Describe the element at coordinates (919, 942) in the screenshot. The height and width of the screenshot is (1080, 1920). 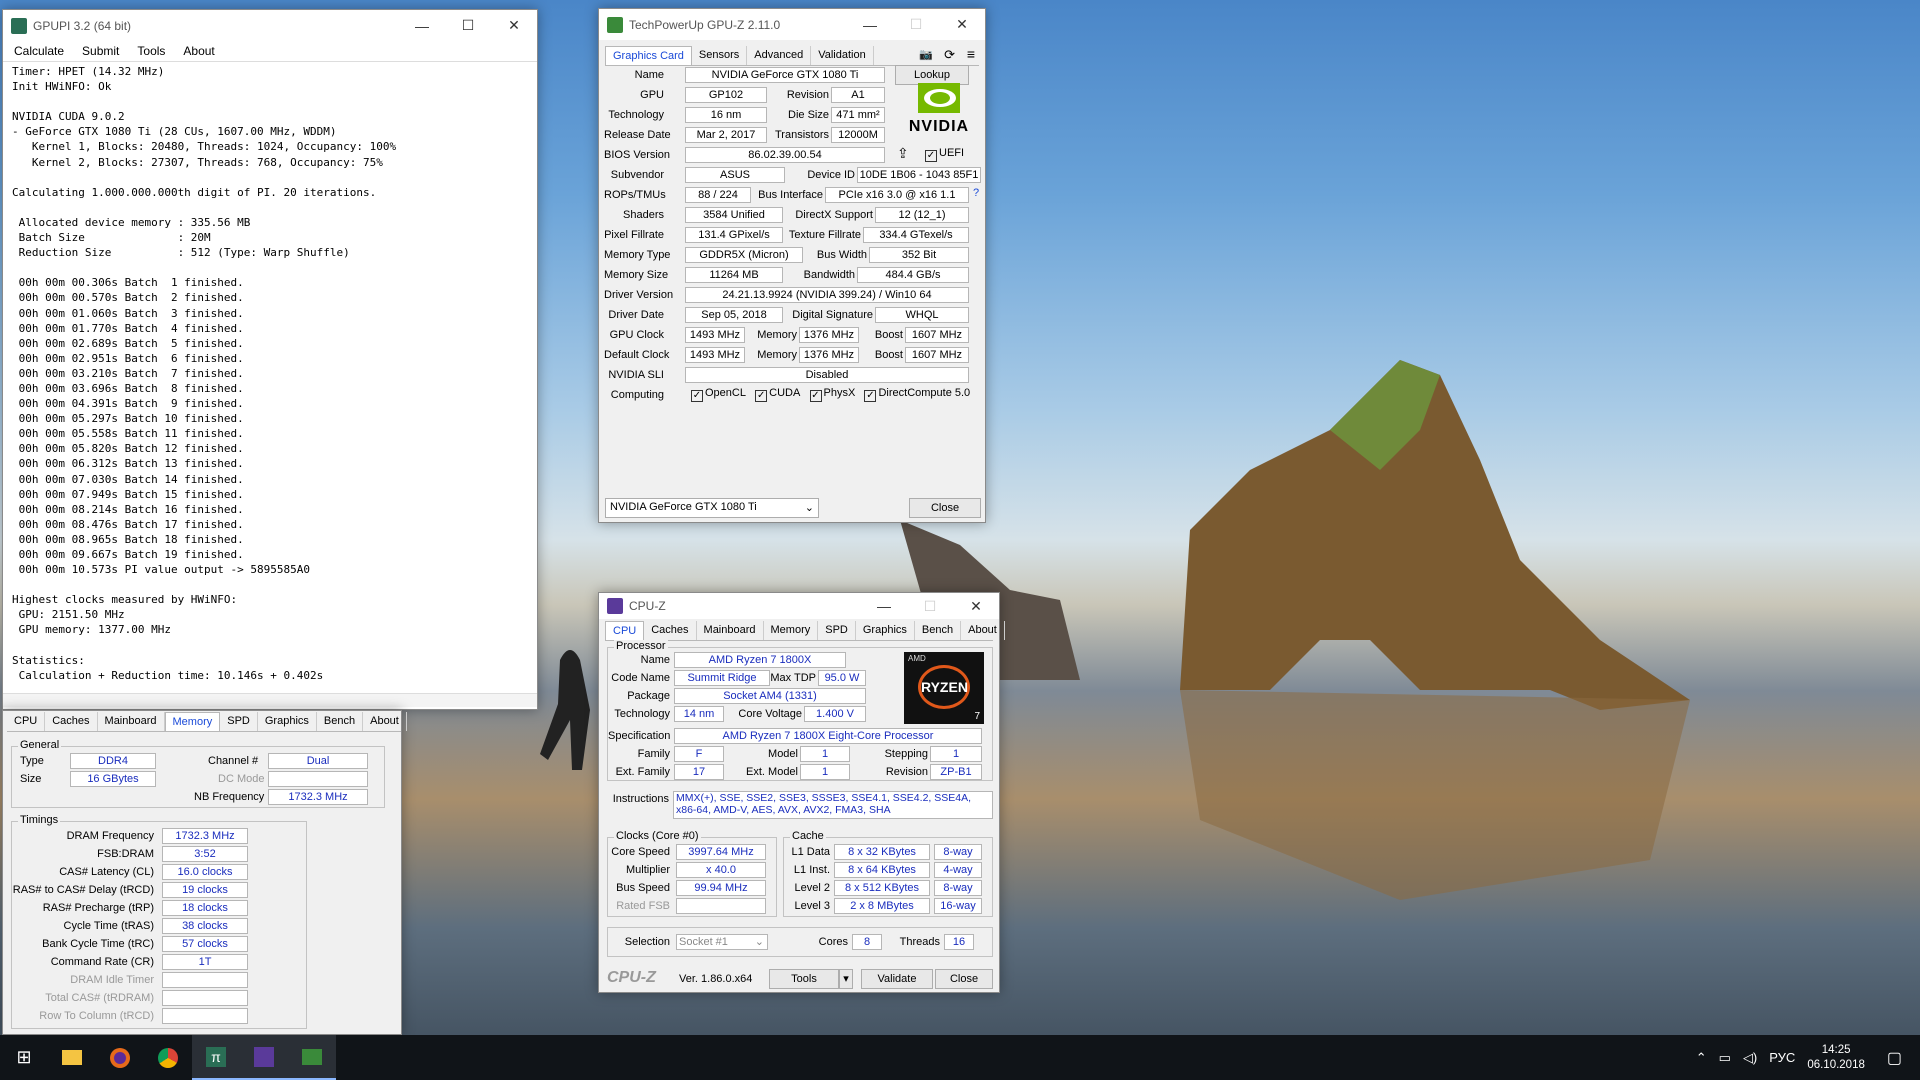
I see `threads-label: Threads` at that location.